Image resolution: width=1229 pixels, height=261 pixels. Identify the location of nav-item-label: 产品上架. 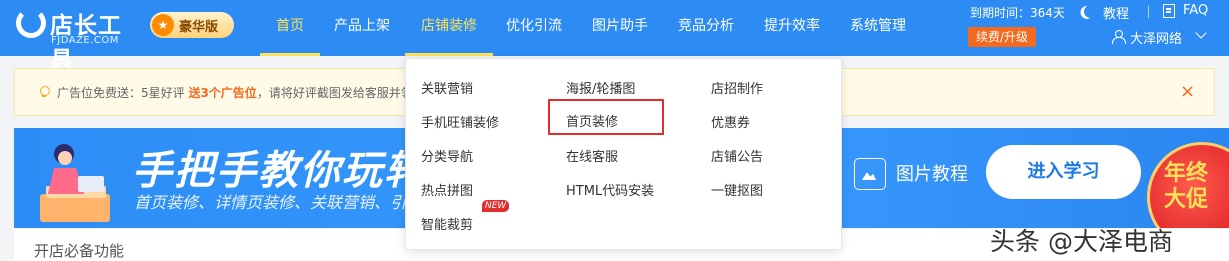
(362, 26).